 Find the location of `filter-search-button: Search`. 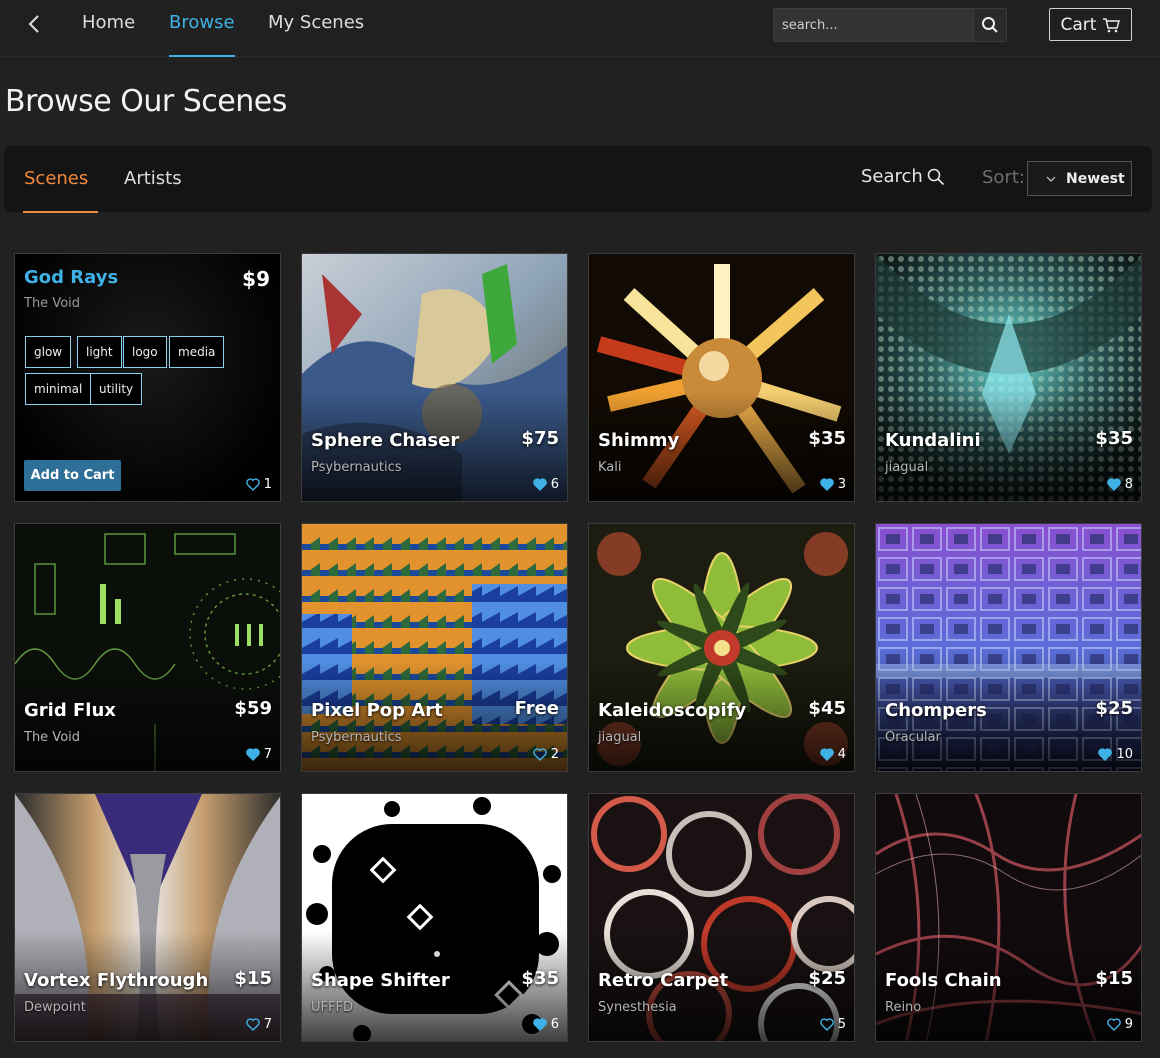

filter-search-button: Search is located at coordinates (903, 176).